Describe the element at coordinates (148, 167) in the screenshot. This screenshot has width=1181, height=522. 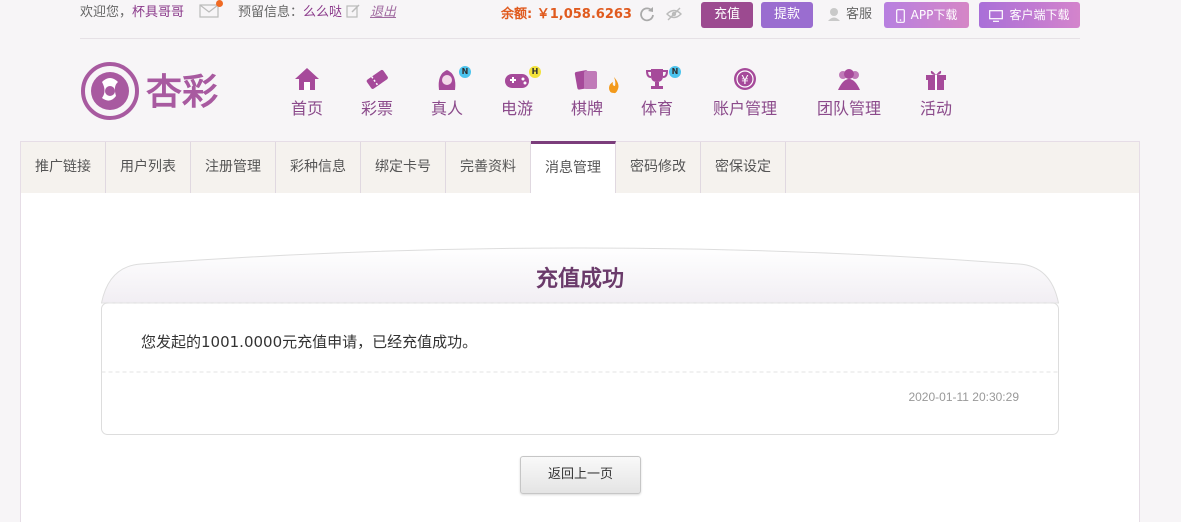
I see `tab-user-list: 用户列表` at that location.